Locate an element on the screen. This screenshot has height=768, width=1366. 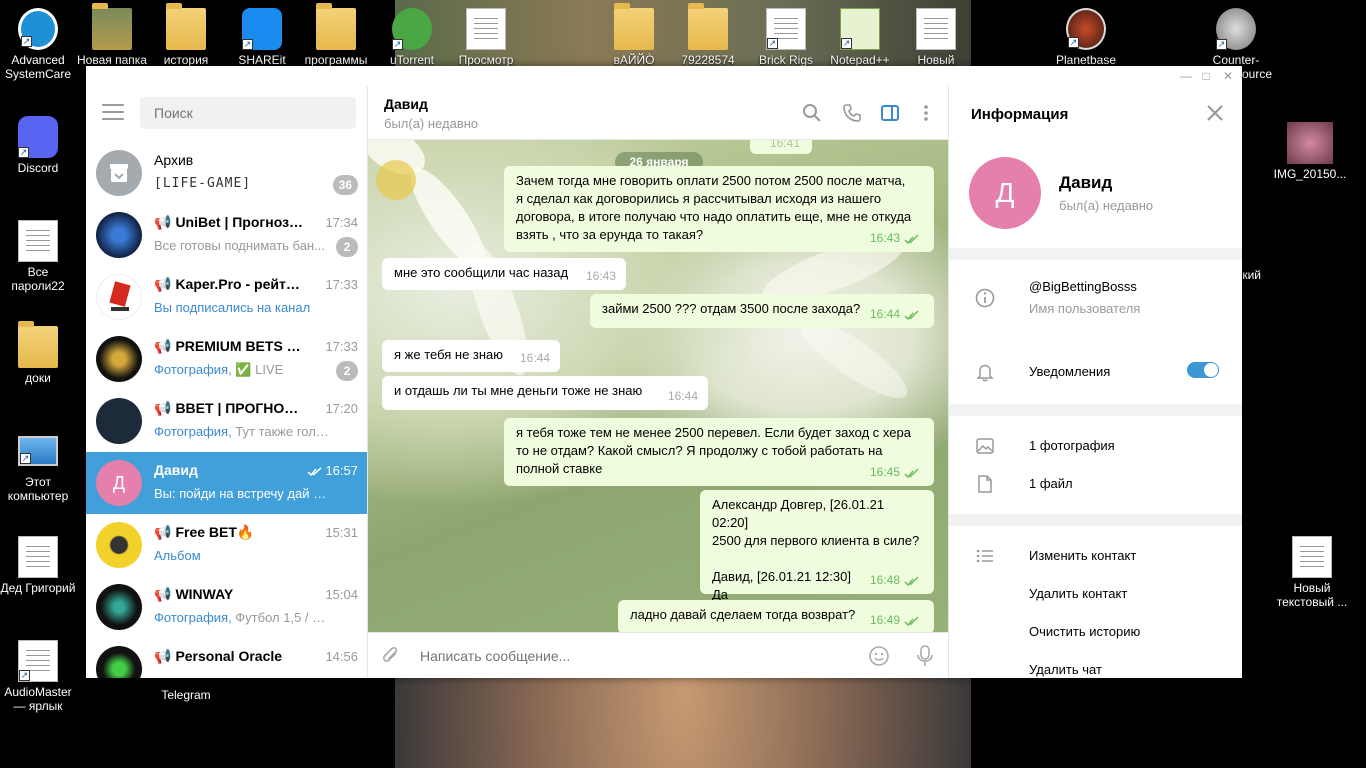
desktop-icon-shareit: ↗ SHAREit is located at coordinates (262, 37).